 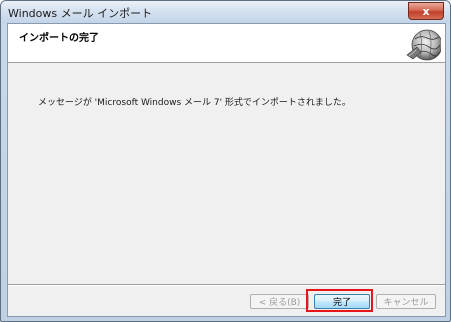 I want to click on globe-logo-icon, so click(x=423, y=45).